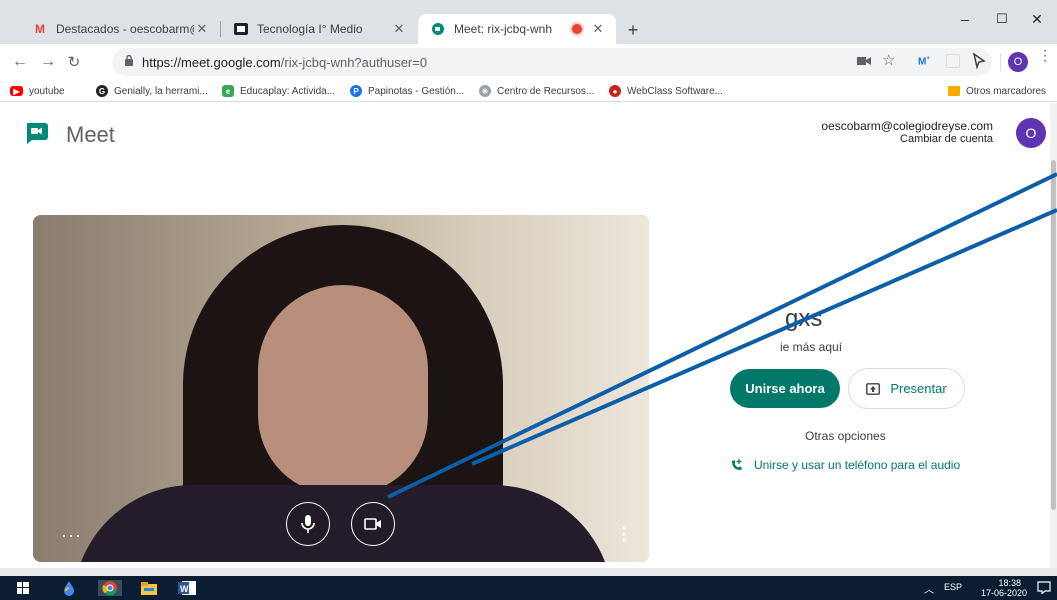 The image size is (1057, 600). I want to click on classroom-icon, so click(241, 29).